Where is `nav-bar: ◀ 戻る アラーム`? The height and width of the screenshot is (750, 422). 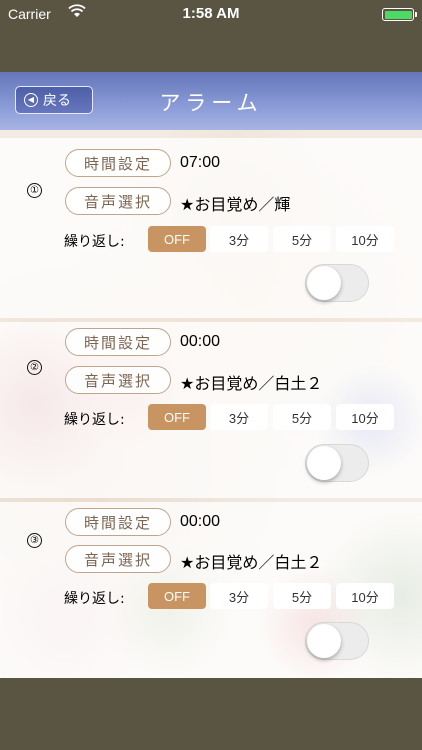
nav-bar: ◀ 戻る アラーム is located at coordinates (211, 101).